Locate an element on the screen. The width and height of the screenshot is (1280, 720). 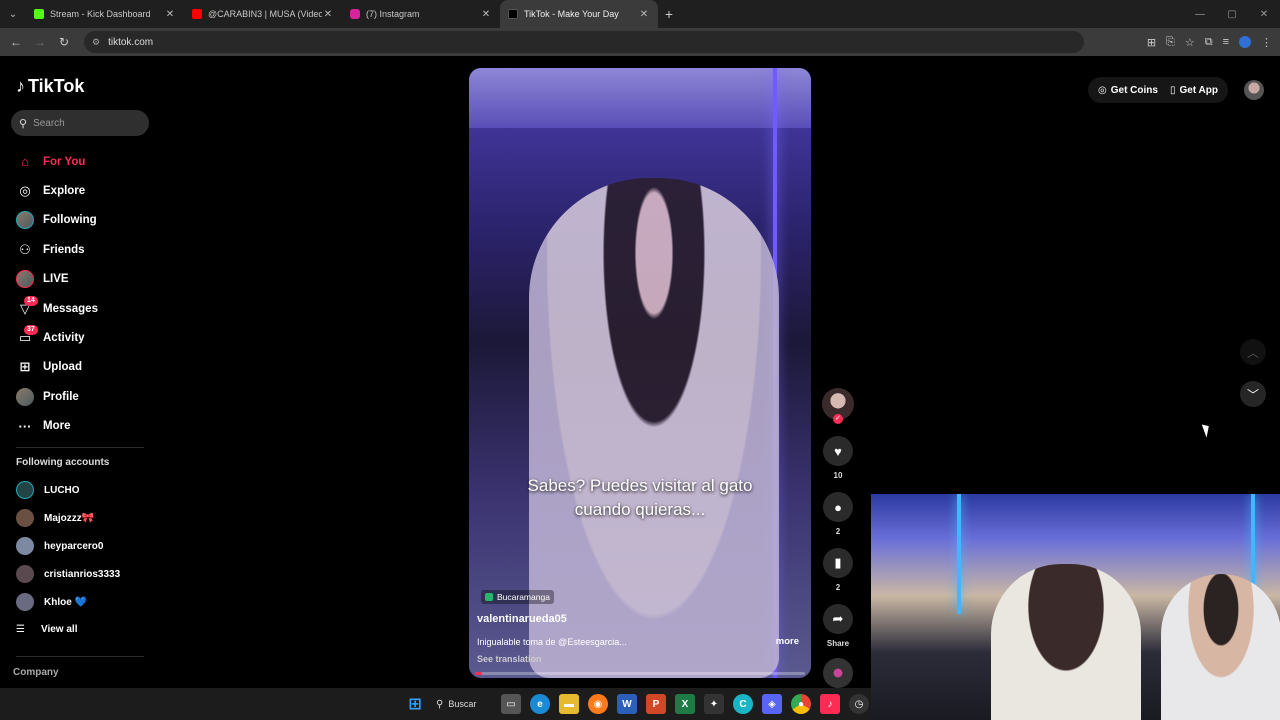
nav-item-messages: ▽ 14 Messages is located at coordinates (57, 308).